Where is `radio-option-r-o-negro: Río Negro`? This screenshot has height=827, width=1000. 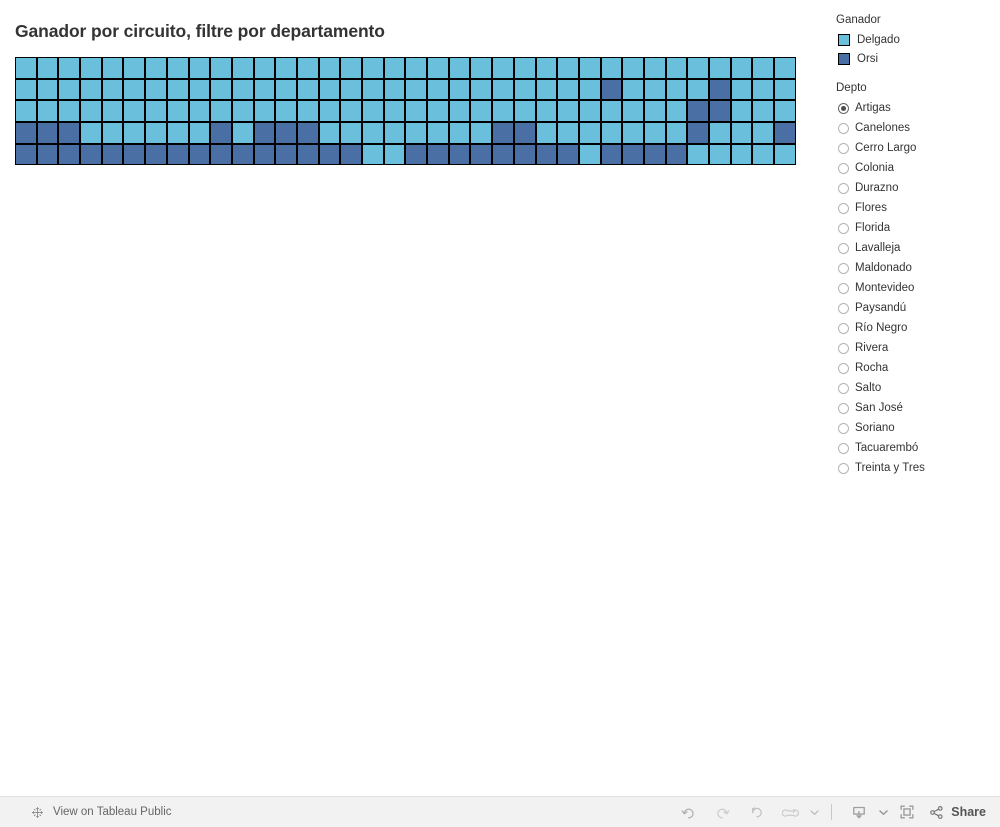 radio-option-r-o-negro: Río Negro is located at coordinates (914, 328).